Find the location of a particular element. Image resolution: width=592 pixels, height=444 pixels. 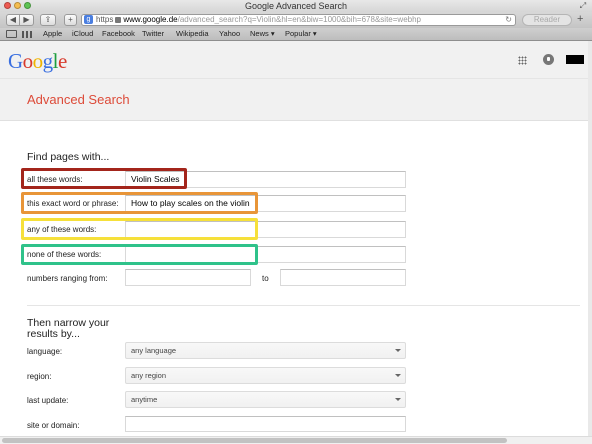

forward-button: ▶ is located at coordinates (27, 20).